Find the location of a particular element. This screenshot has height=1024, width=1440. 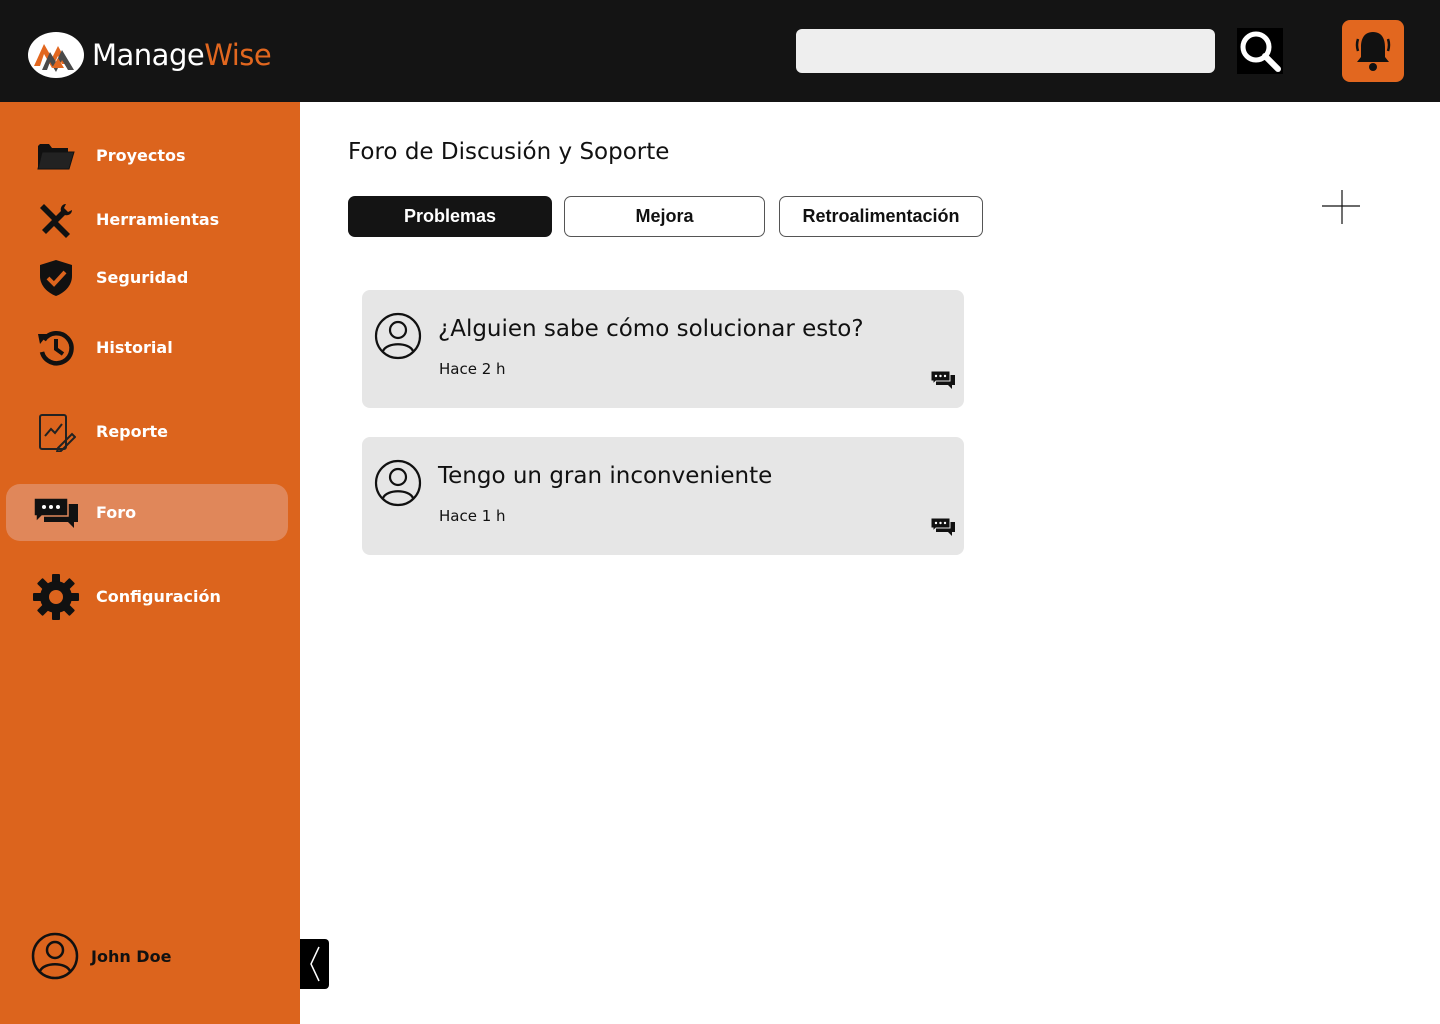

tab-mejora: Mejora is located at coordinates (664, 216).